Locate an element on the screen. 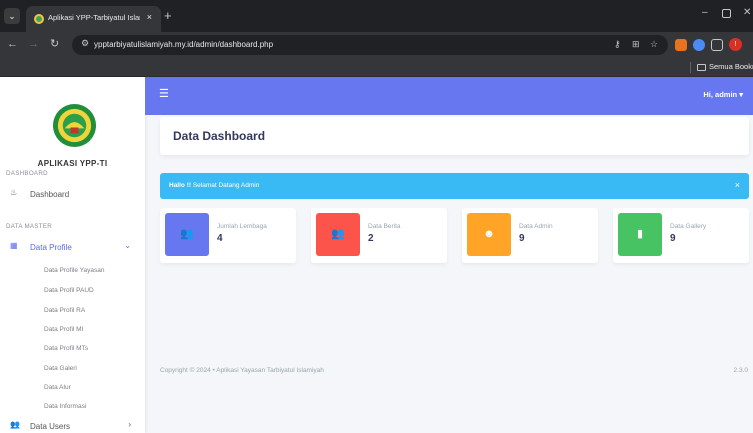  sidebar-item-dashboard: ♨ Dashboard is located at coordinates (72, 195).